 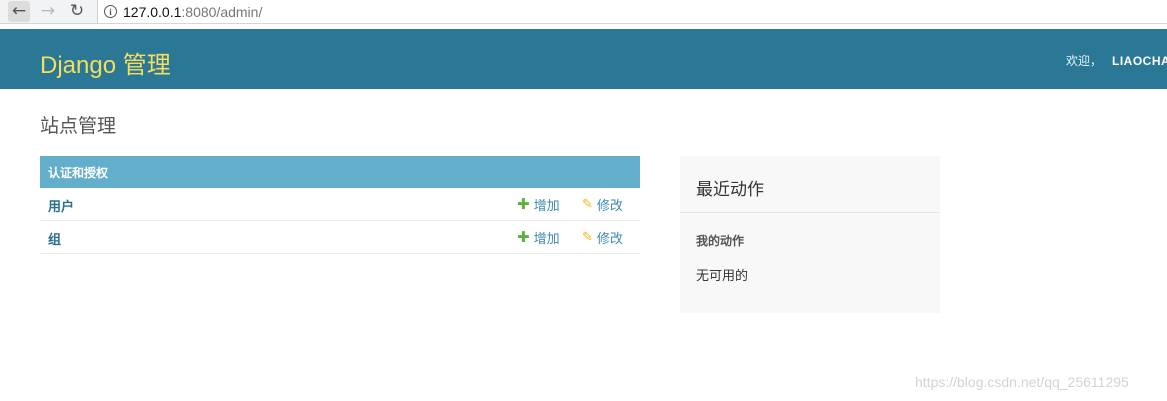 I want to click on url-path: :8080/admin/, so click(x=222, y=11).